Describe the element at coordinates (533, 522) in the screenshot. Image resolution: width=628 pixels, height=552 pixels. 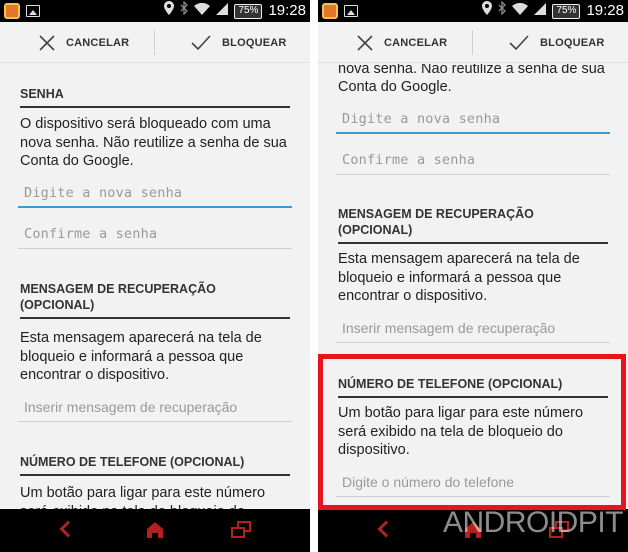
I see `watermark: ANDROIDPIT` at that location.